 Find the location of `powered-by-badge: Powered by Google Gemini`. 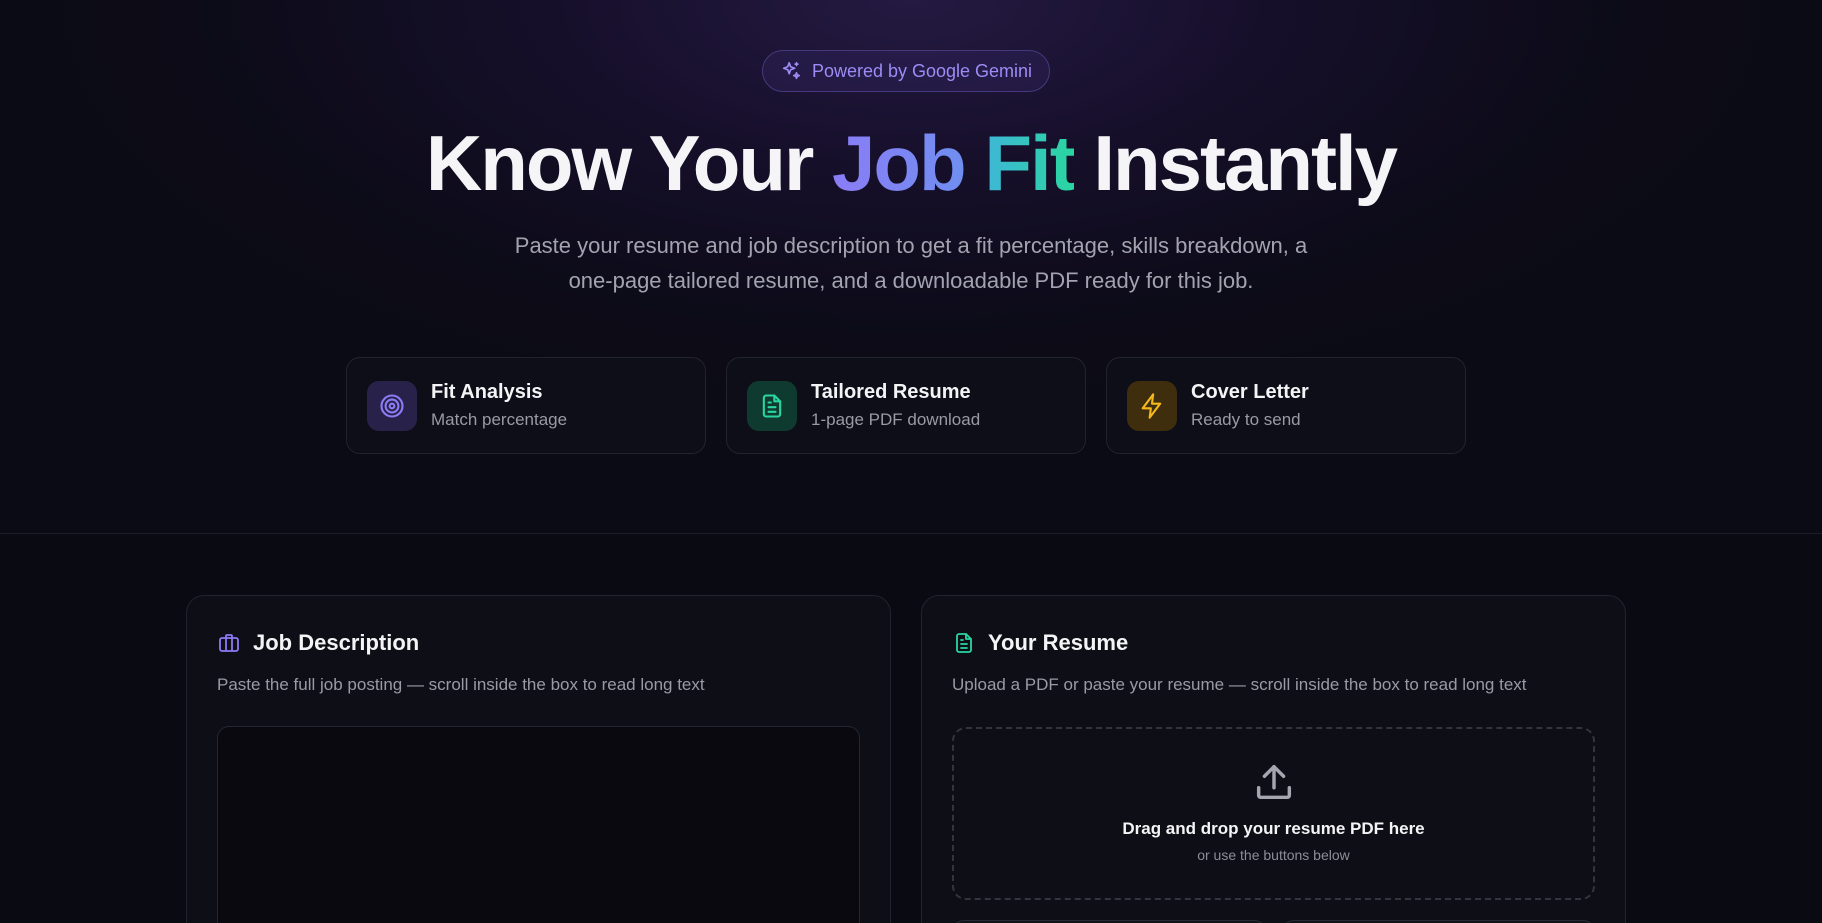

powered-by-badge: Powered by Google Gemini is located at coordinates (906, 71).